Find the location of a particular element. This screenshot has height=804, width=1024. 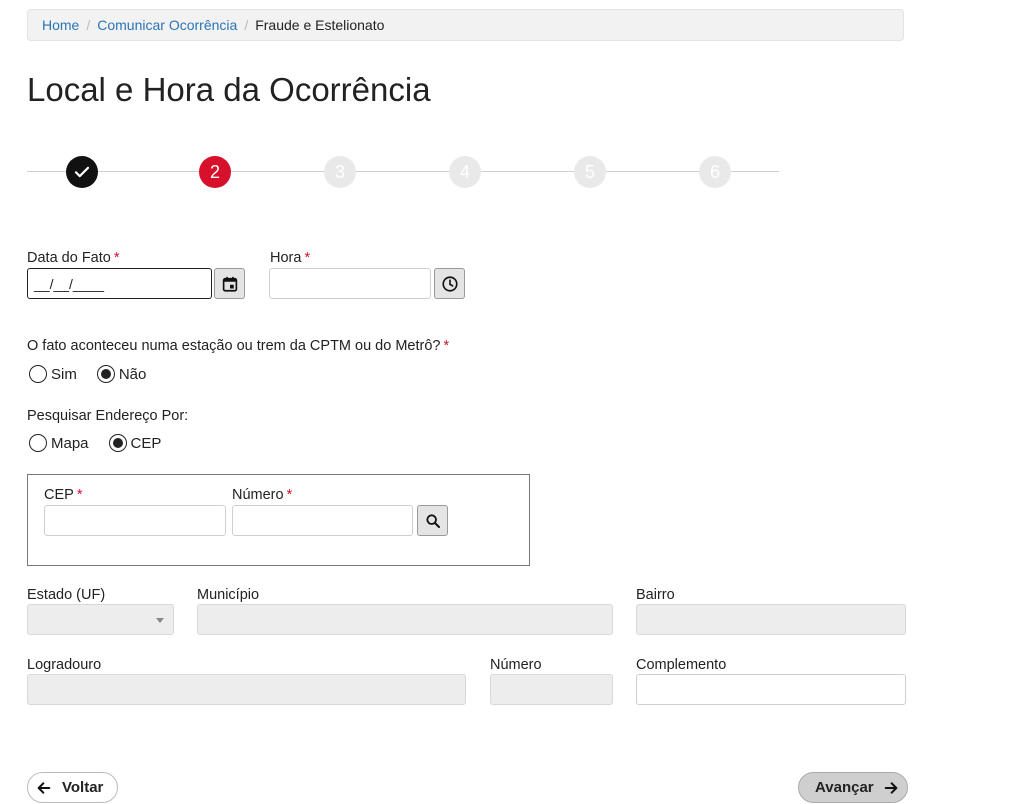

step-1-complete is located at coordinates (82, 172).